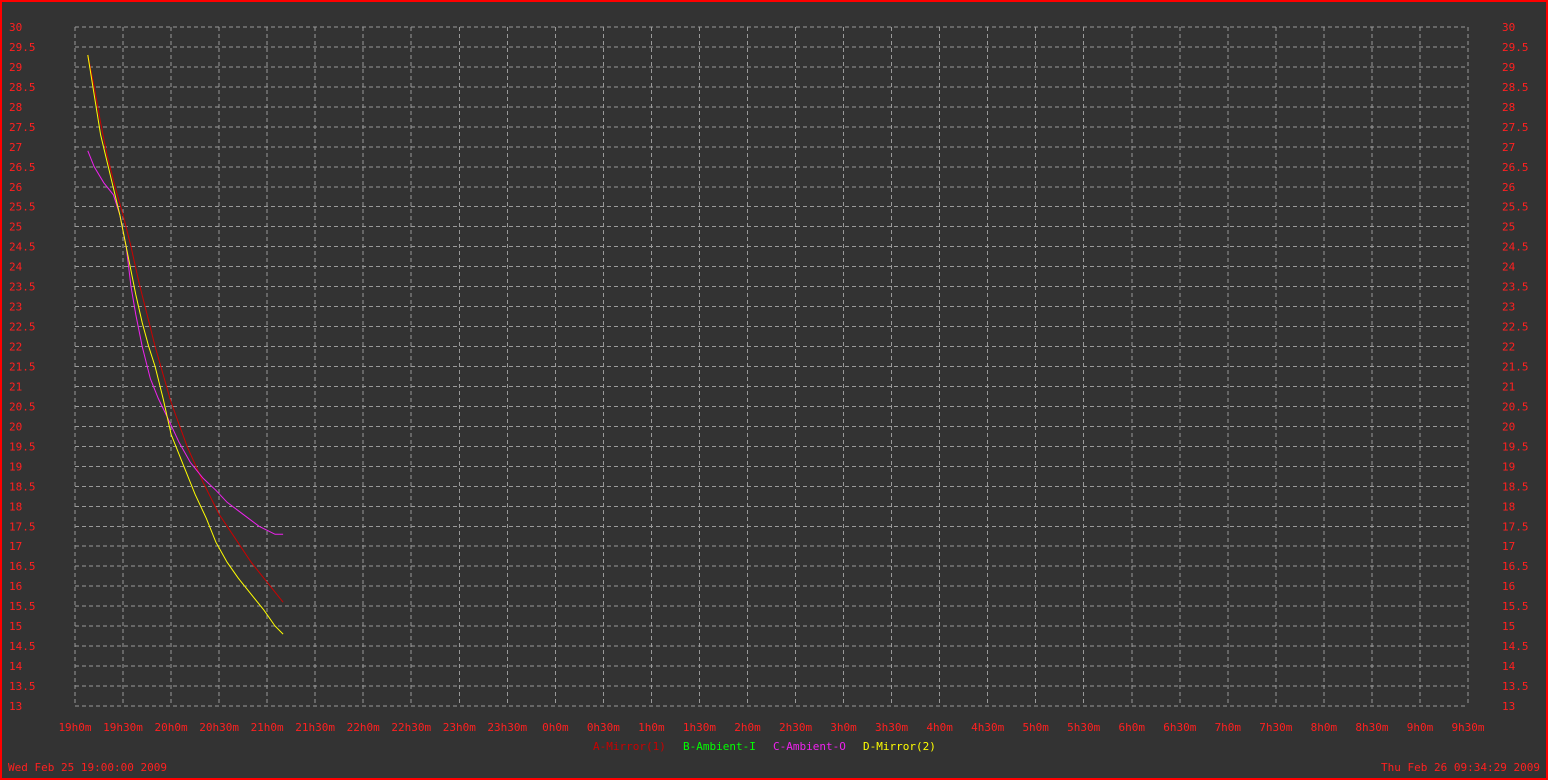  Describe the element at coordinates (171, 727) in the screenshot. I see `x-tick-label: 20h0m` at that location.